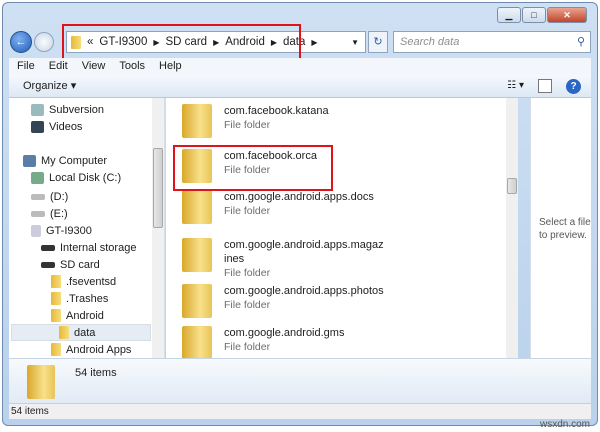  Describe the element at coordinates (430, 42) in the screenshot. I see `search-placeholder: Search data` at that location.